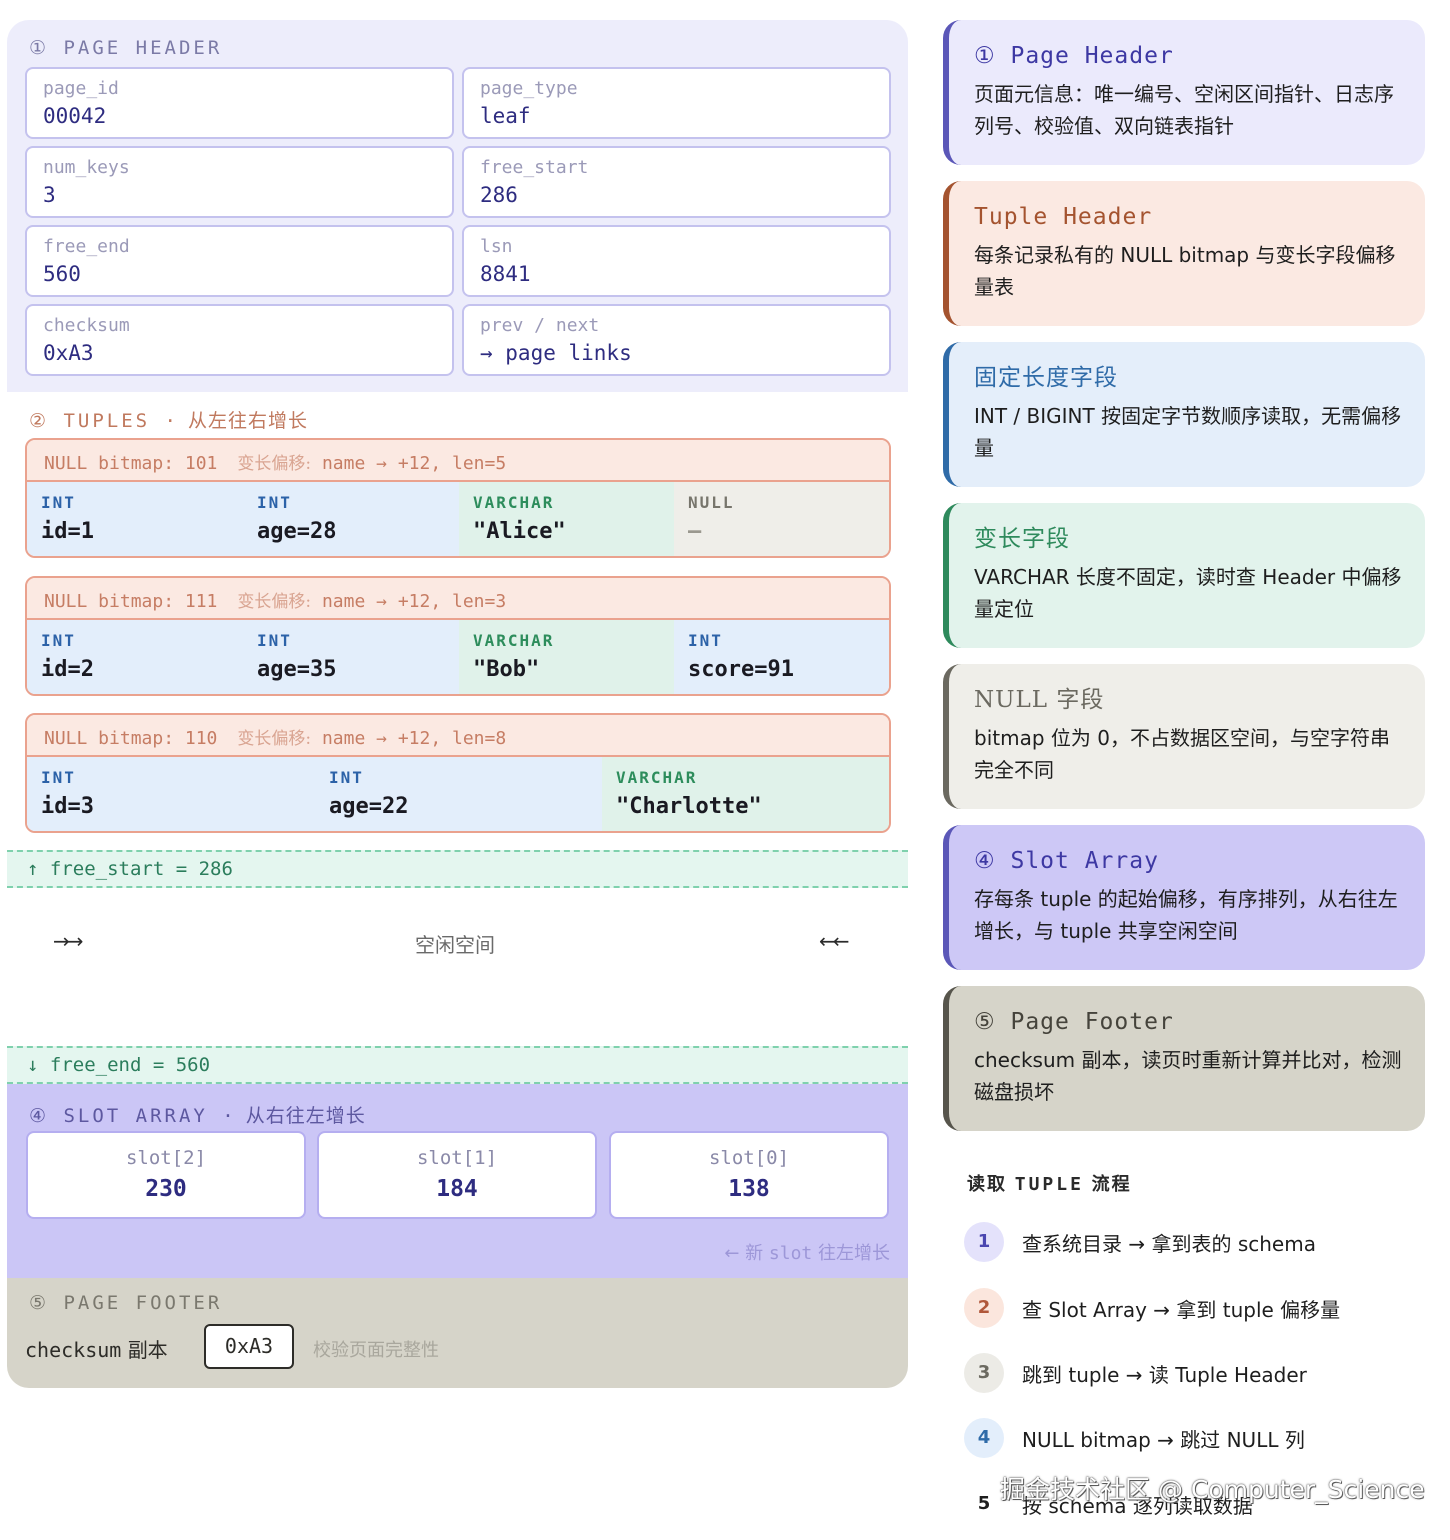  I want to click on legend-null-field: NULL 字段 bitmap 位为 0，不占数据区空间，与空字符串完全不同, so click(1184, 736).